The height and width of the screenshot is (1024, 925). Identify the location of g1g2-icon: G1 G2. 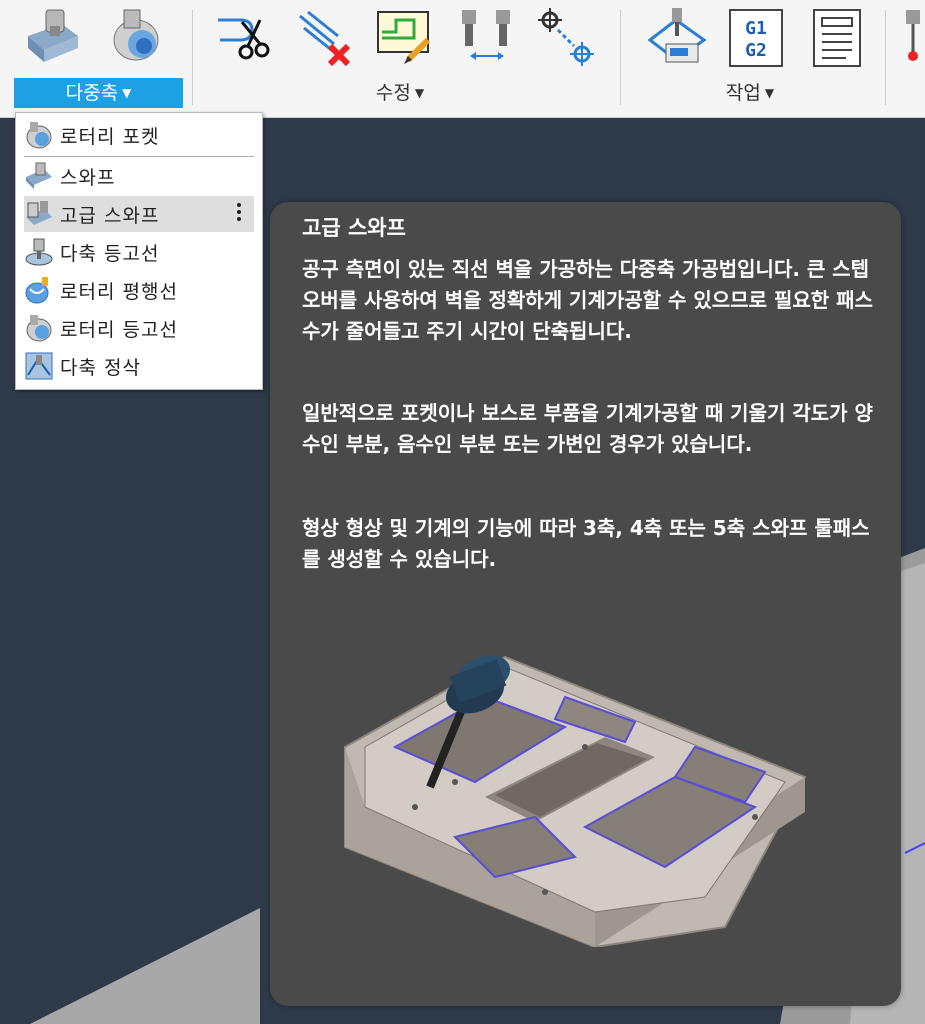
(757, 37).